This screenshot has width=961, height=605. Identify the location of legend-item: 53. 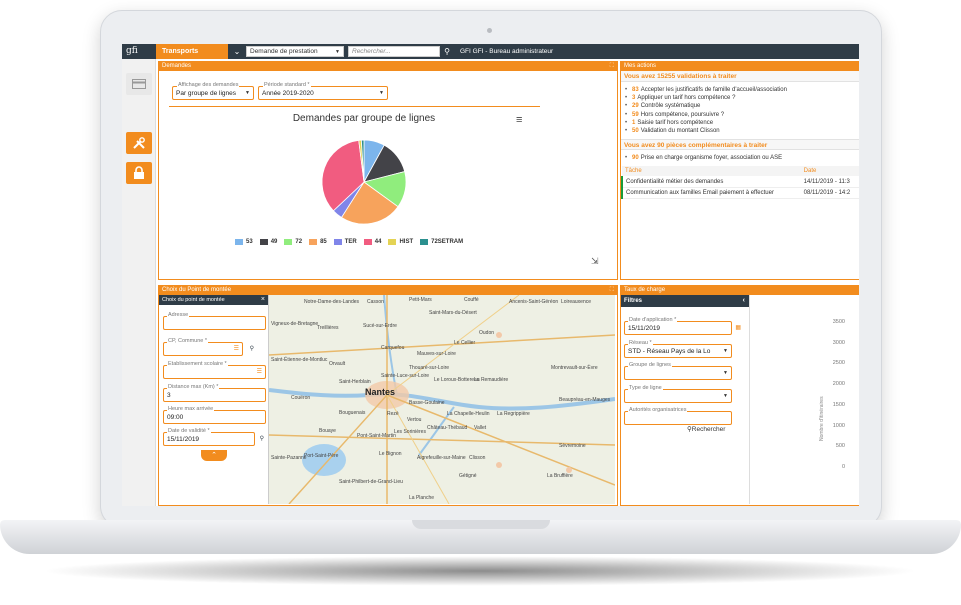
(244, 242).